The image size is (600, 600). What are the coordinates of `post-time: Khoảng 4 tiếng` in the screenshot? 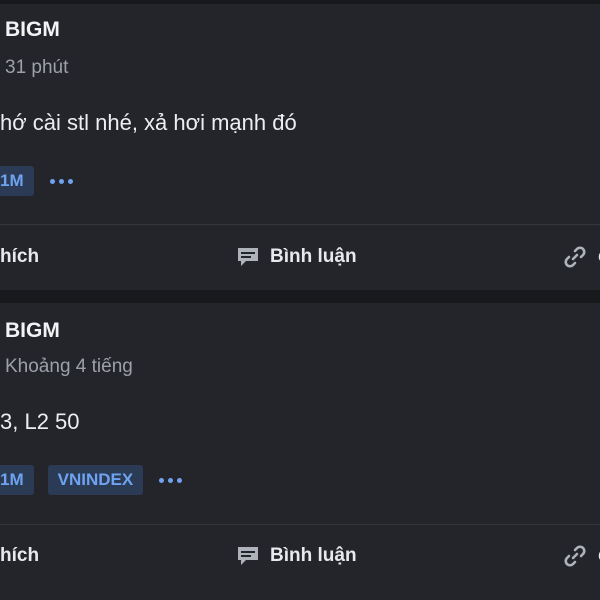 It's located at (69, 367).